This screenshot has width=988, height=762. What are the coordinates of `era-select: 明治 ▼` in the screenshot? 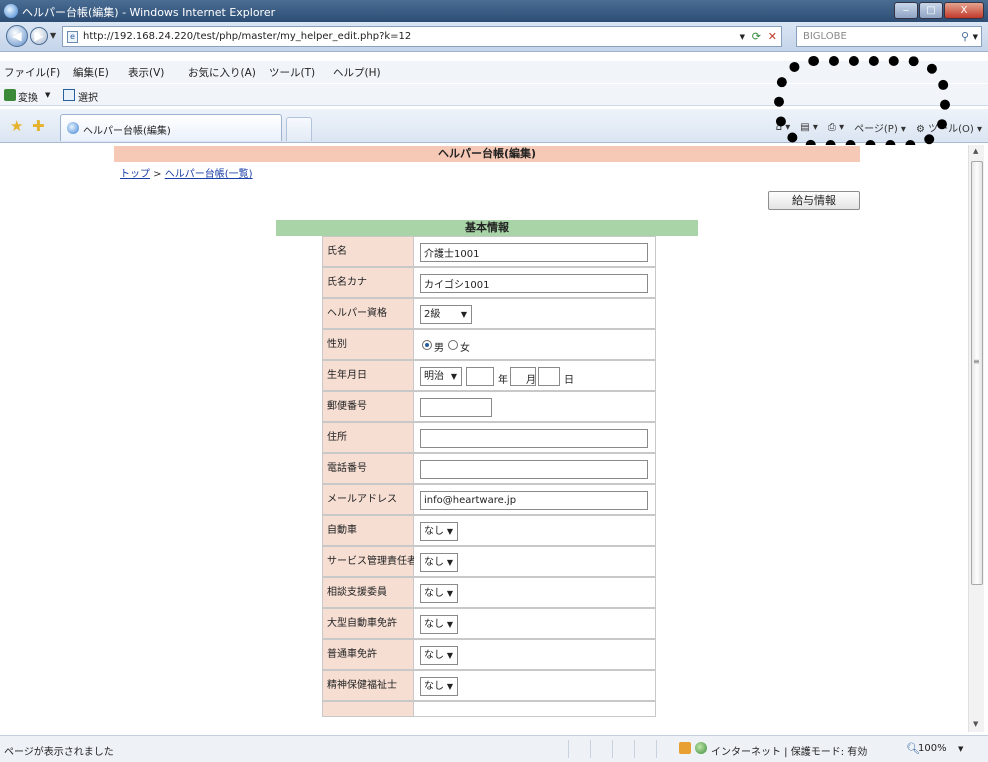 It's located at (441, 376).